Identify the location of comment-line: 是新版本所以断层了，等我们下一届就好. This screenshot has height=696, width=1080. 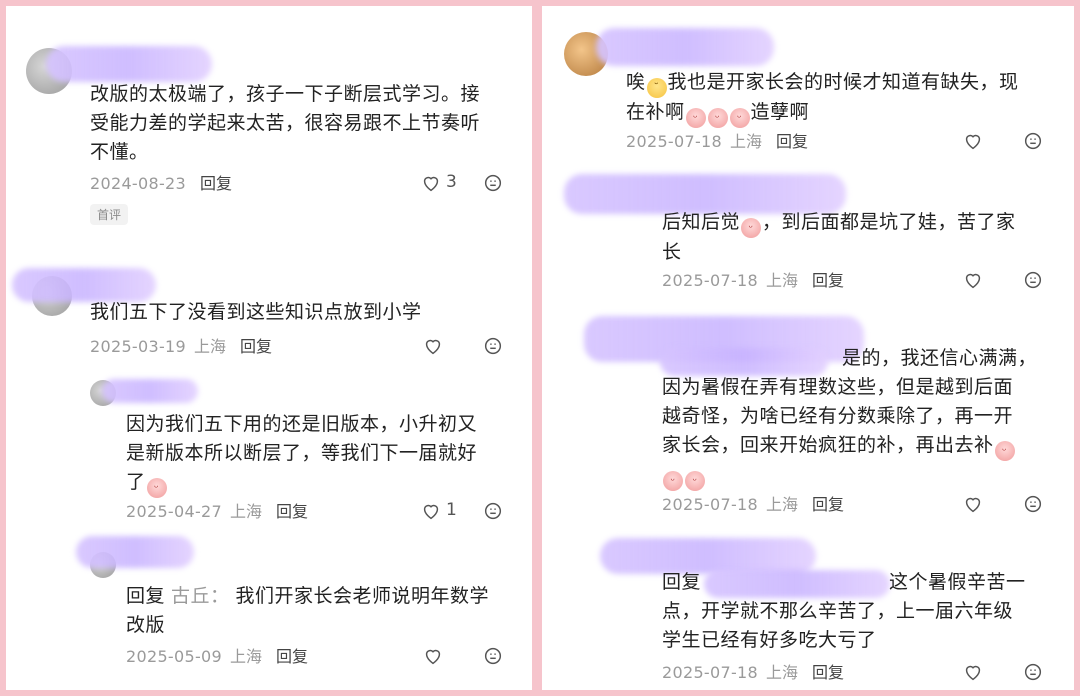
(302, 453).